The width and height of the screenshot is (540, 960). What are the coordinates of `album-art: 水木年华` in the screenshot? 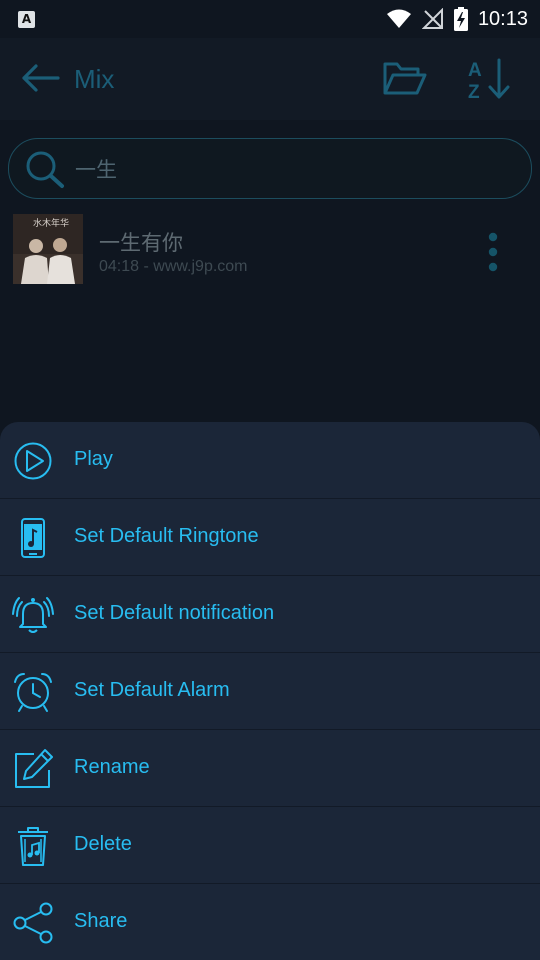 It's located at (48, 249).